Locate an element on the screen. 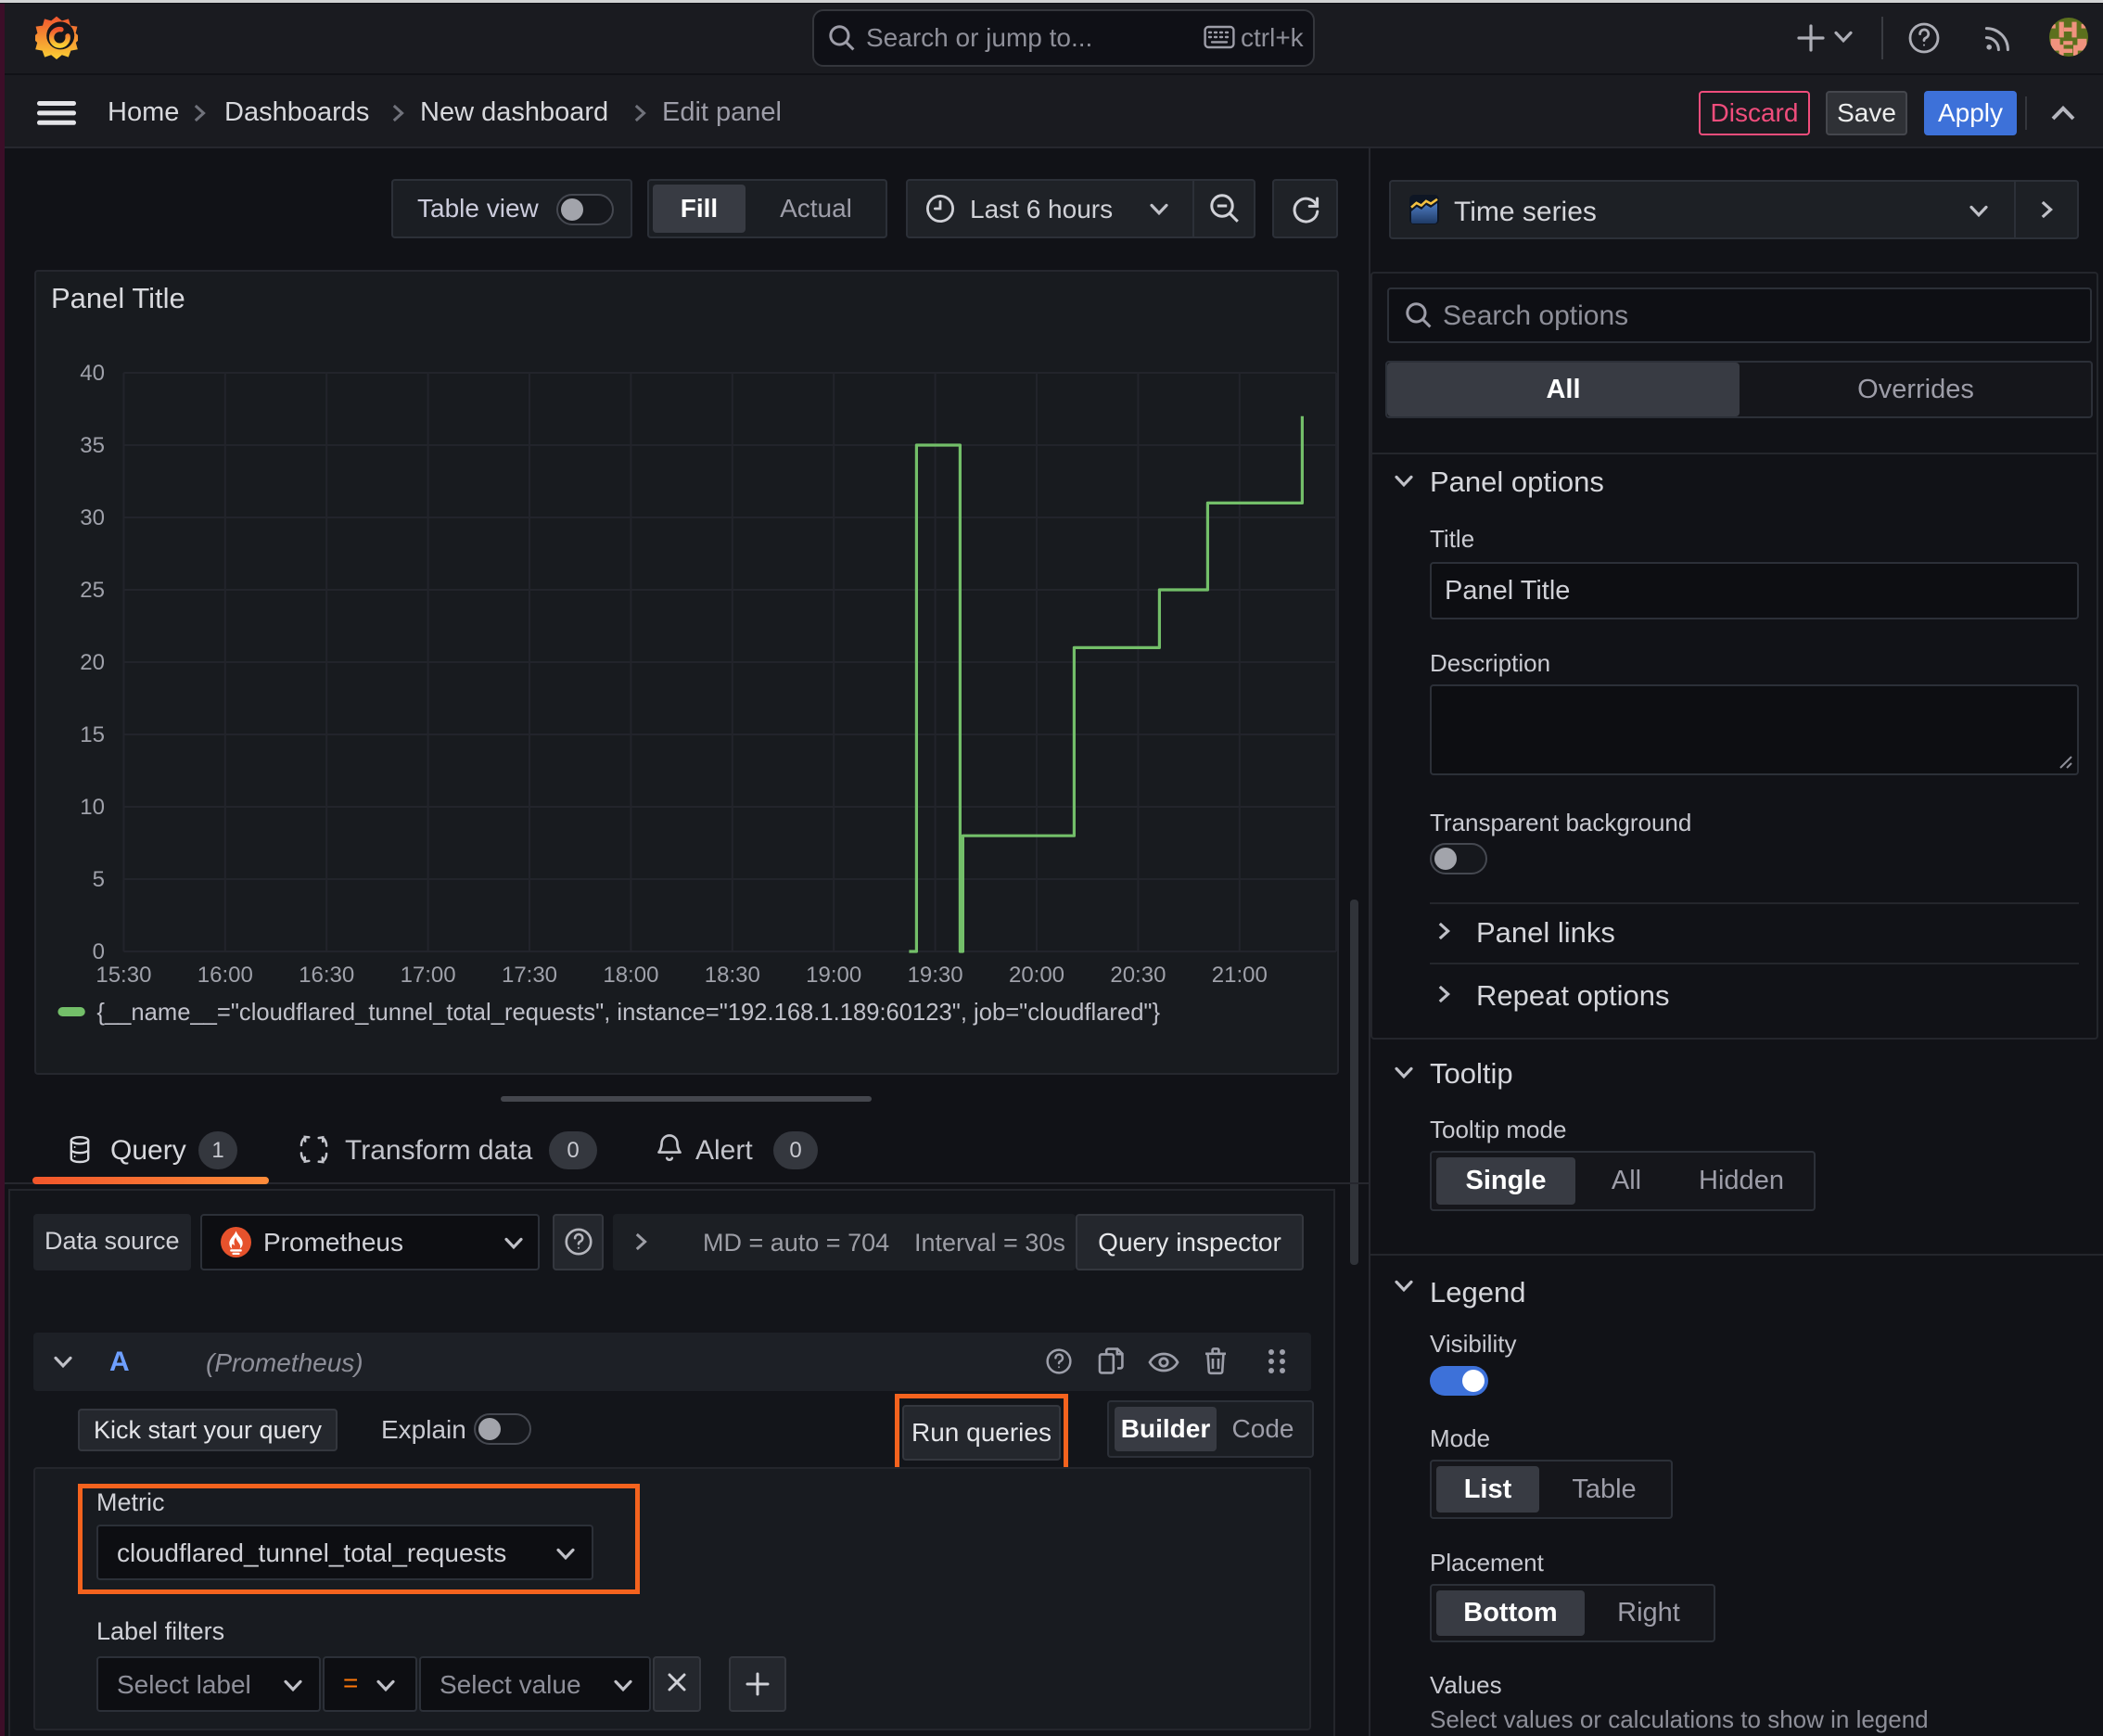  svg-text: 10 is located at coordinates (92, 807).